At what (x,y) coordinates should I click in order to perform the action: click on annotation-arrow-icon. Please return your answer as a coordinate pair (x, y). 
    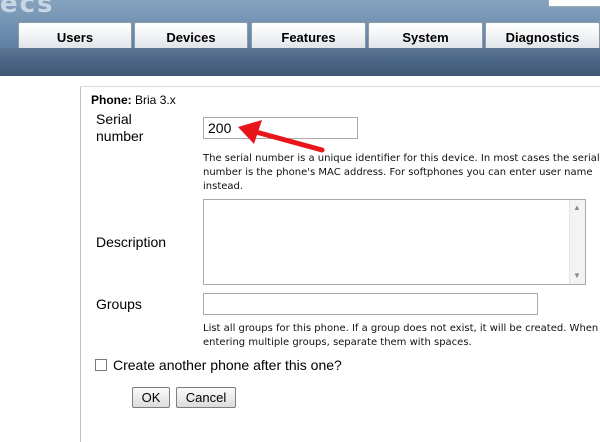
    Looking at the image, I should click on (281, 136).